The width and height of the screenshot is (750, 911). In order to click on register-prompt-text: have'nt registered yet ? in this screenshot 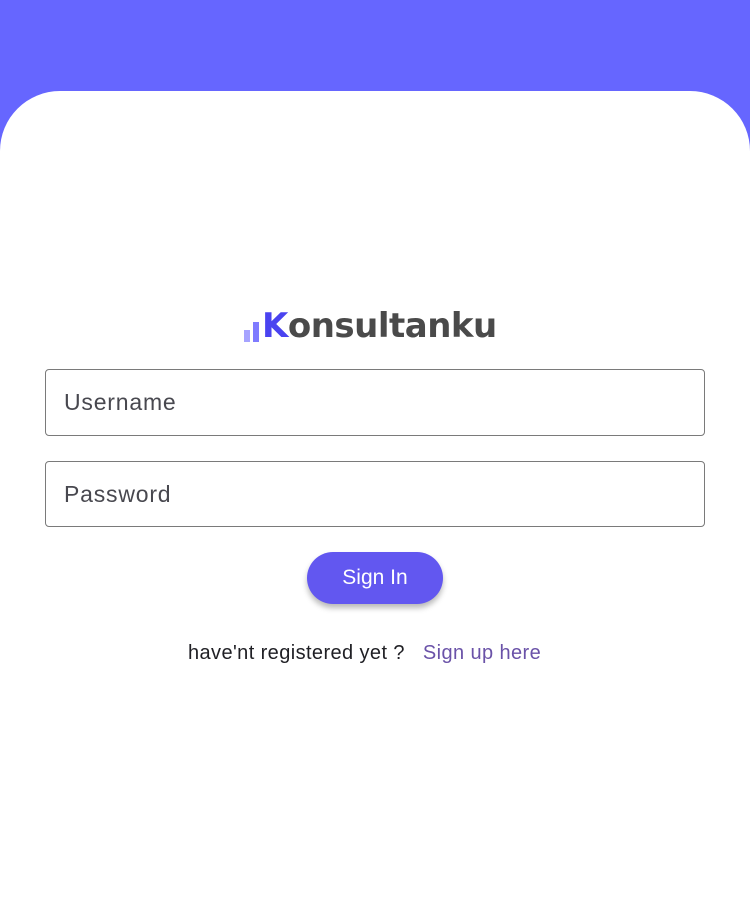, I will do `click(296, 652)`.